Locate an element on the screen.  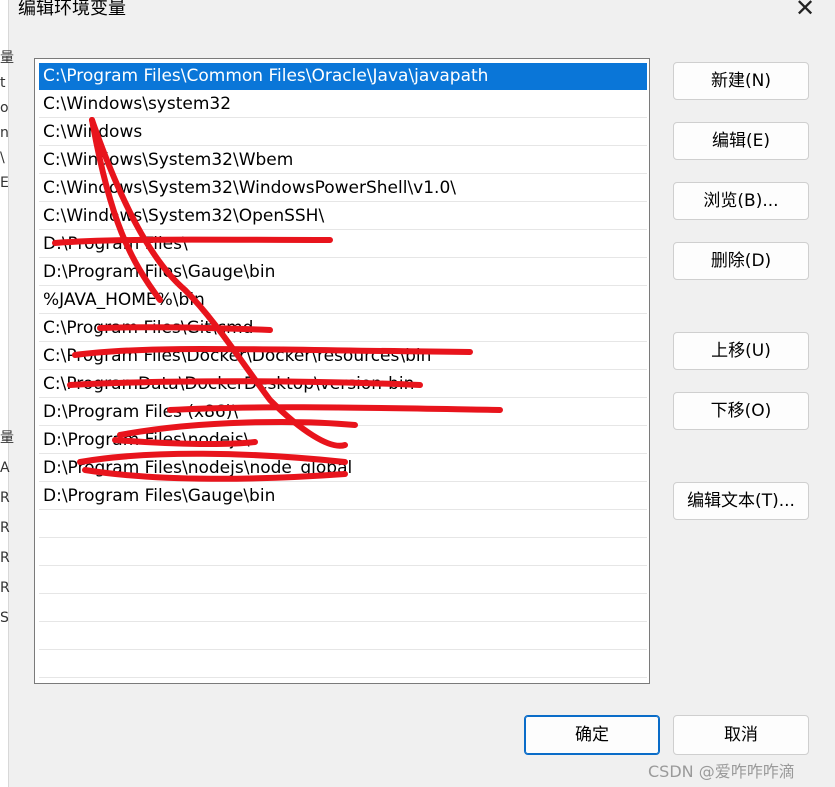
list-item: D:\Program Files (x86)\ is located at coordinates (343, 412).